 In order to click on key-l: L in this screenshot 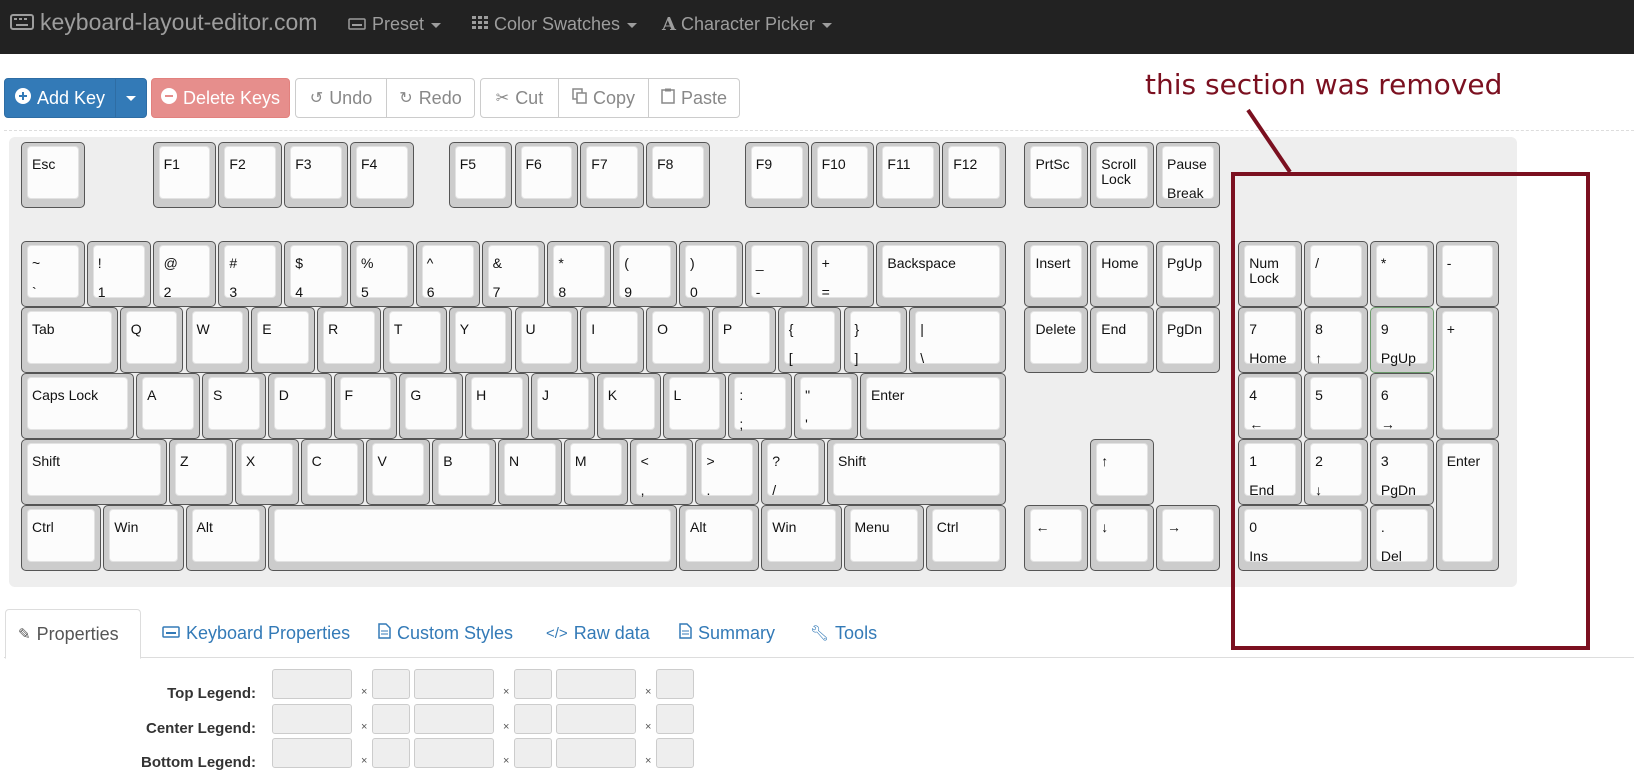, I will do `click(694, 406)`.